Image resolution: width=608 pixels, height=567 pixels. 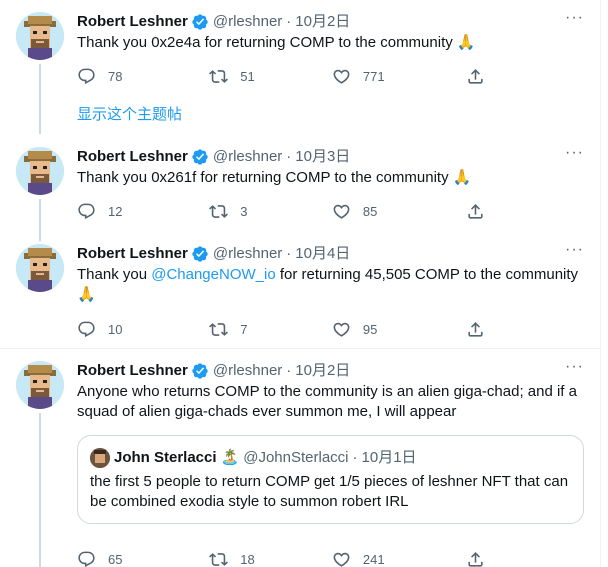 I want to click on like-button: 771, so click(x=399, y=76).